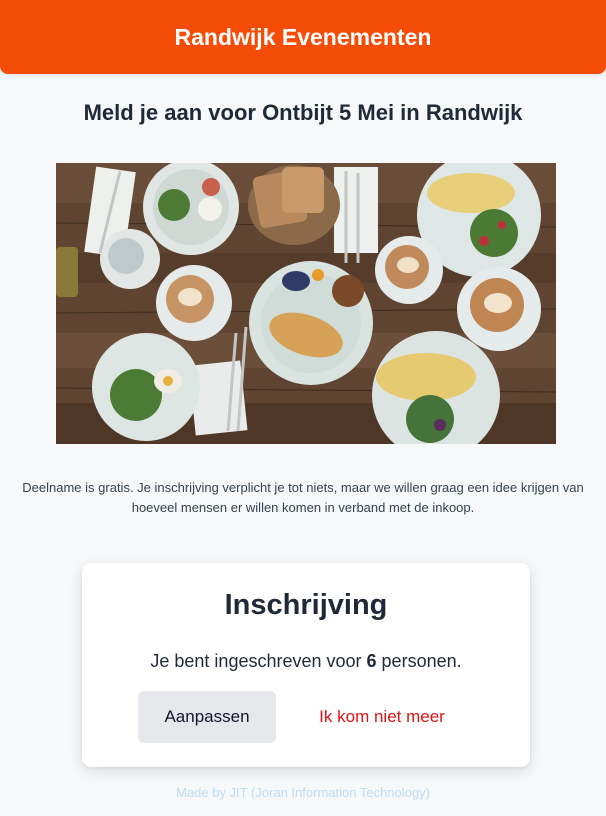  I want to click on status-suffix: personen., so click(419, 661).